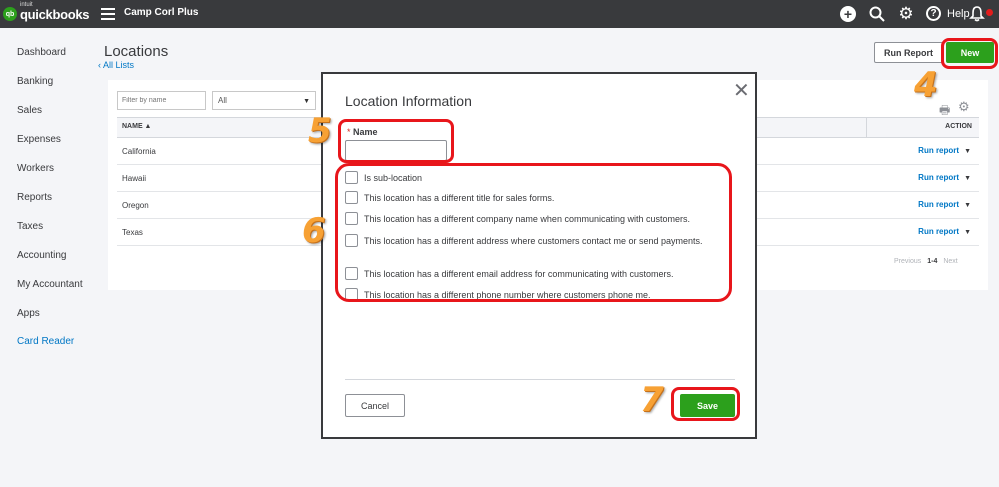 This screenshot has height=487, width=999. What do you see at coordinates (932, 261) in the screenshot?
I see `pager-range: 1-4` at bounding box center [932, 261].